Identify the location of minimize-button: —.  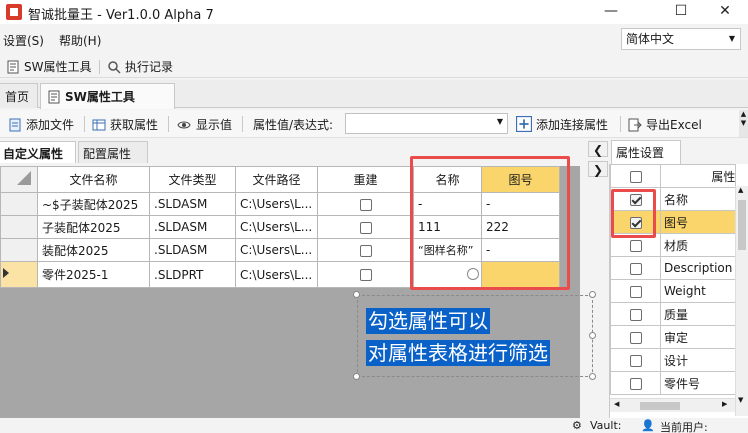
(611, 12).